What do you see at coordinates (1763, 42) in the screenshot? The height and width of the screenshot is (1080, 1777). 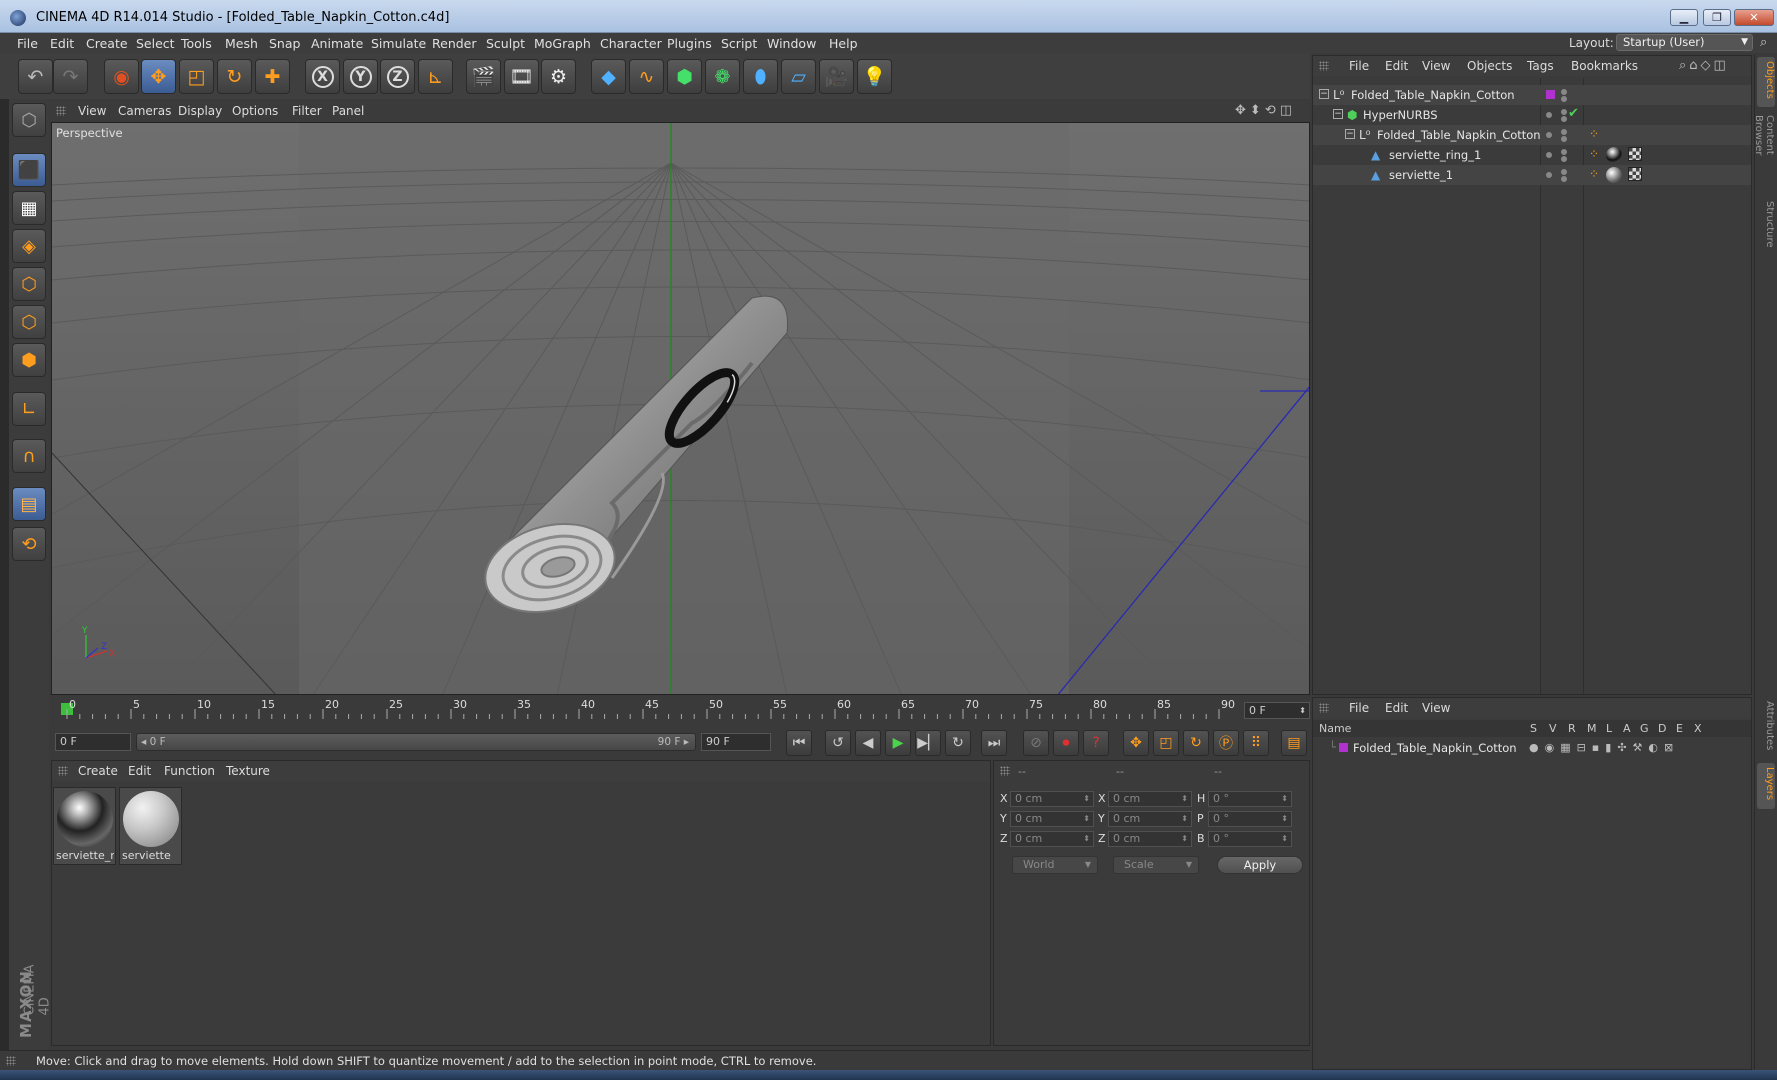 I see `search-icon: ⌕` at bounding box center [1763, 42].